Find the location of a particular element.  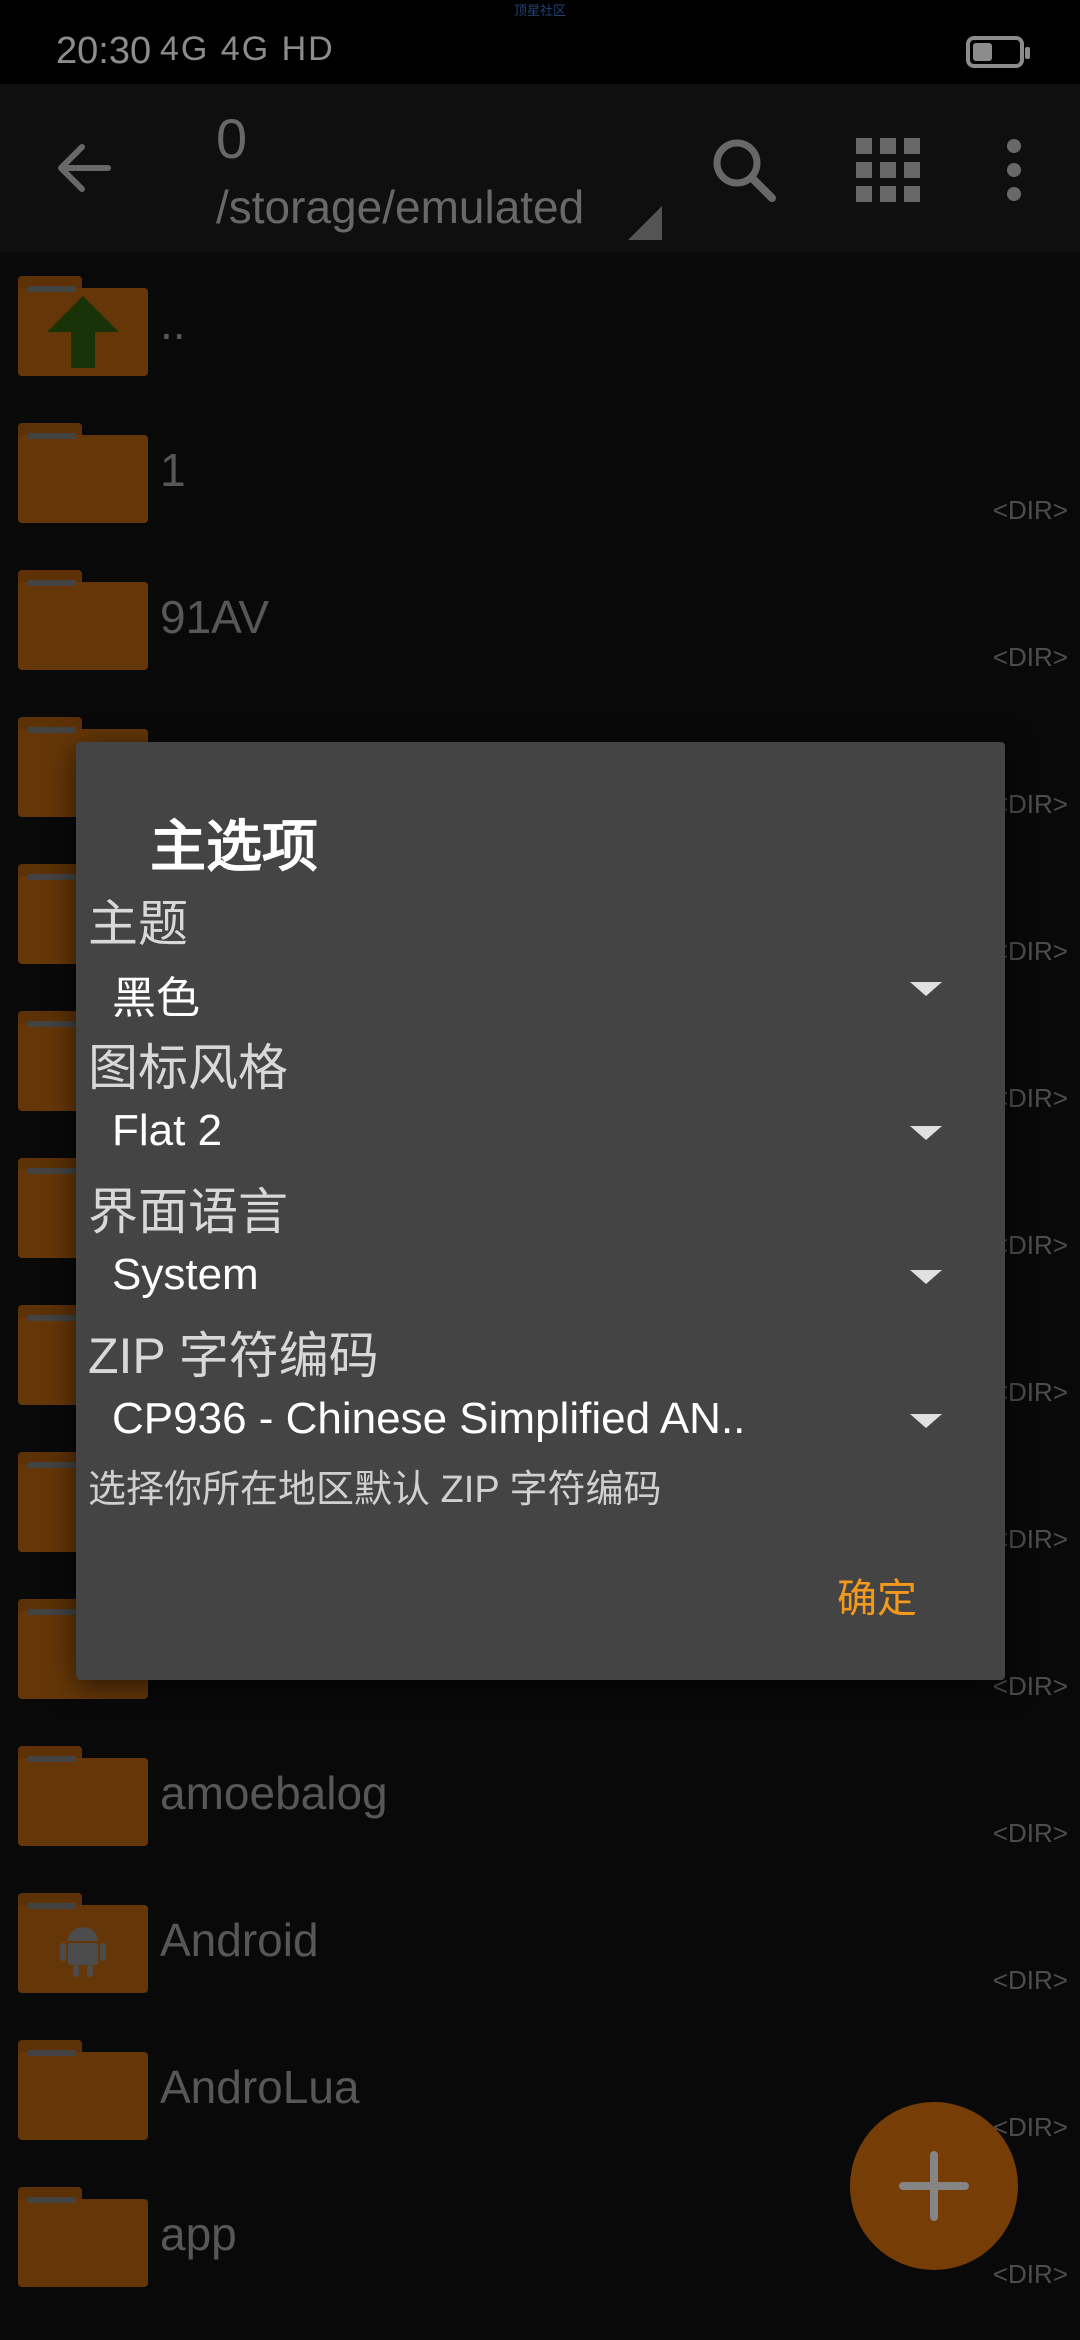

language-label: 界面语言 is located at coordinates (188, 1212).